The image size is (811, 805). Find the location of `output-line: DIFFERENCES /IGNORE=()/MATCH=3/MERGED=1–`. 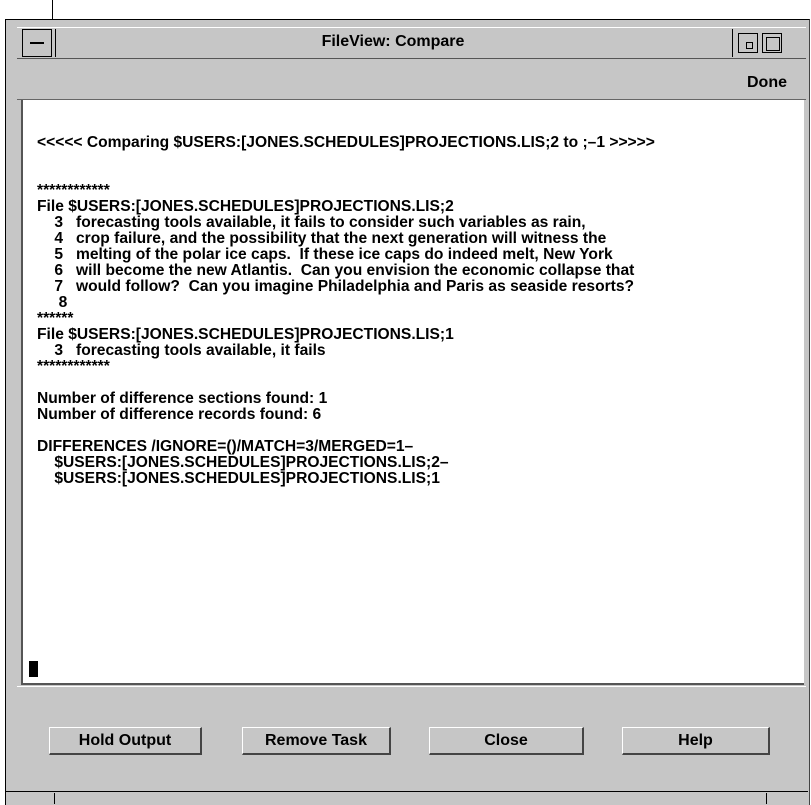

output-line: DIFFERENCES /IGNORE=()/MATCH=3/MERGED=1– is located at coordinates (225, 446).